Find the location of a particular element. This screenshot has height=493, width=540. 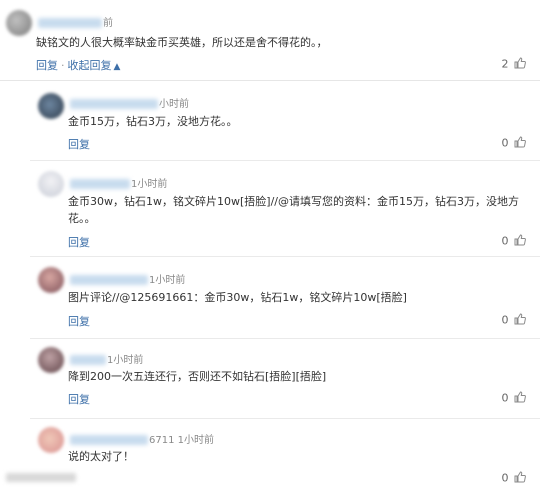

reply-name-suffix: 6711 is located at coordinates (161, 440).